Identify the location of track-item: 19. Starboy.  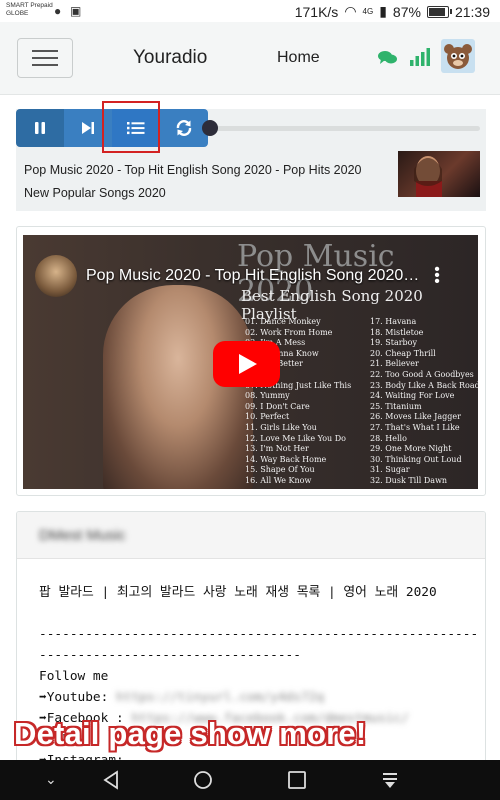
(394, 343).